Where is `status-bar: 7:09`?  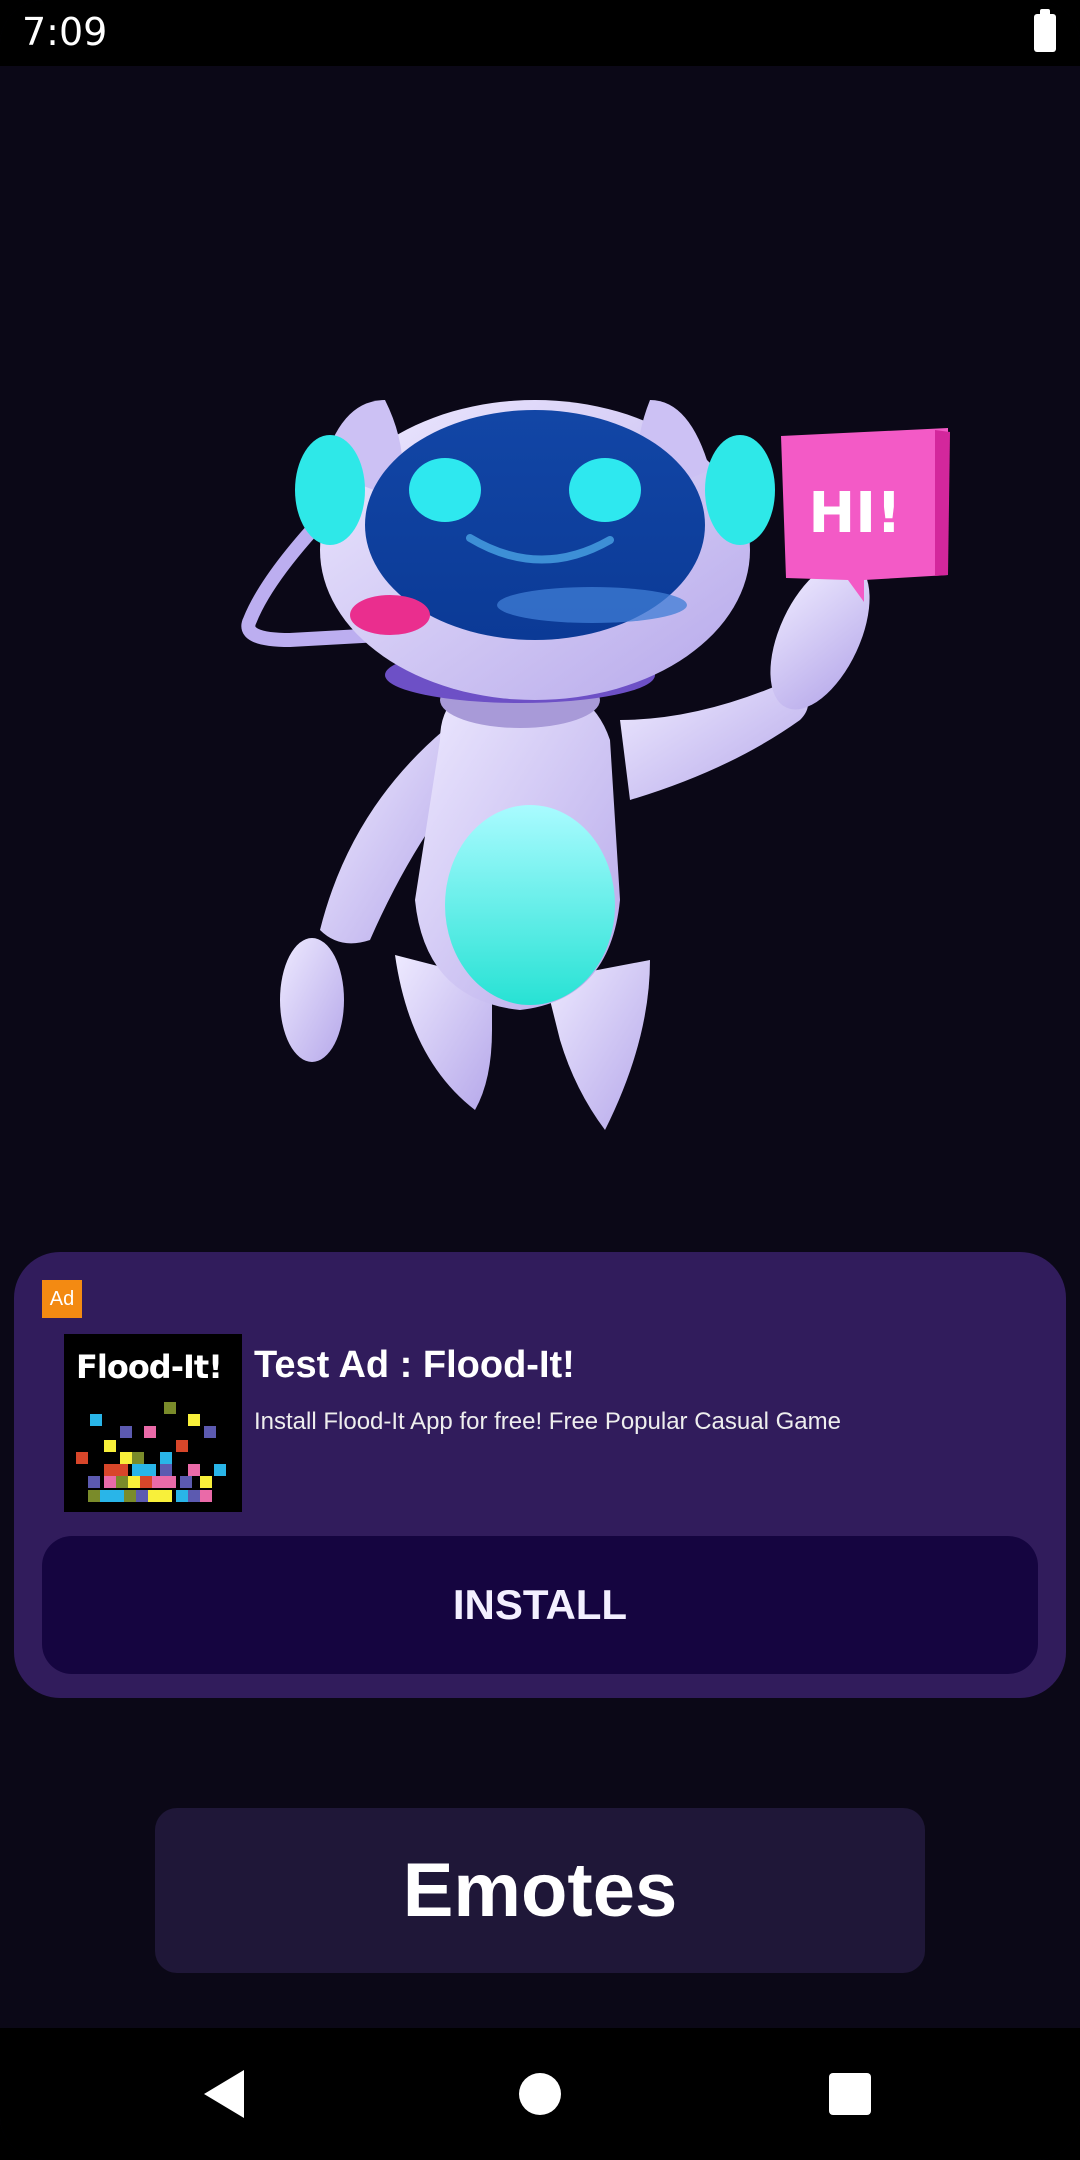 status-bar: 7:09 is located at coordinates (540, 33).